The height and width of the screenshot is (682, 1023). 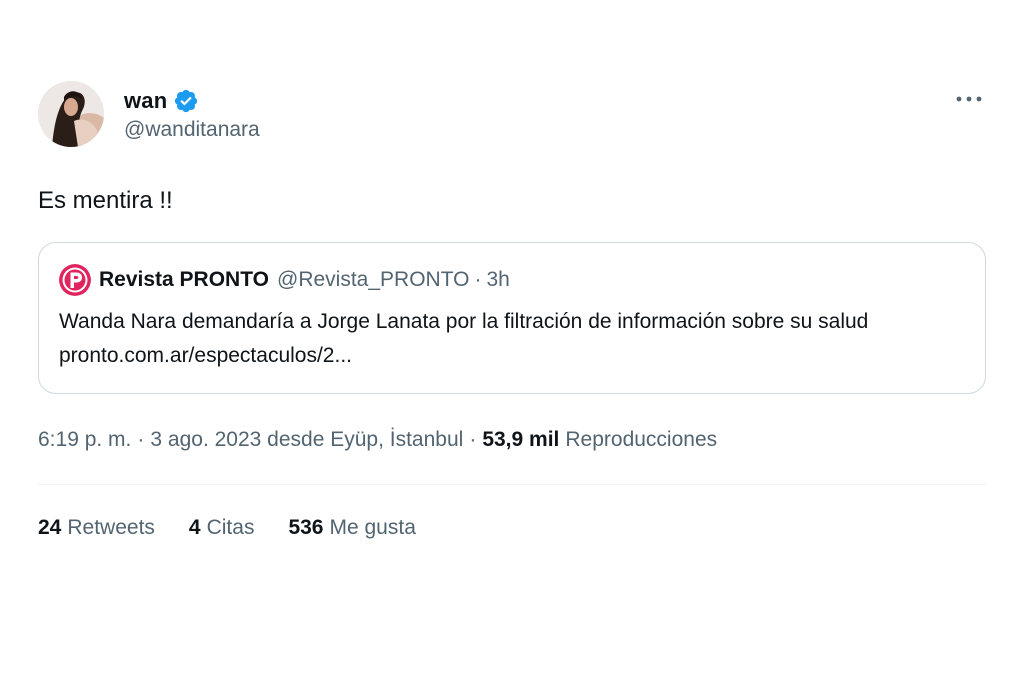 I want to click on pronto-logo-icon, so click(x=75, y=280).